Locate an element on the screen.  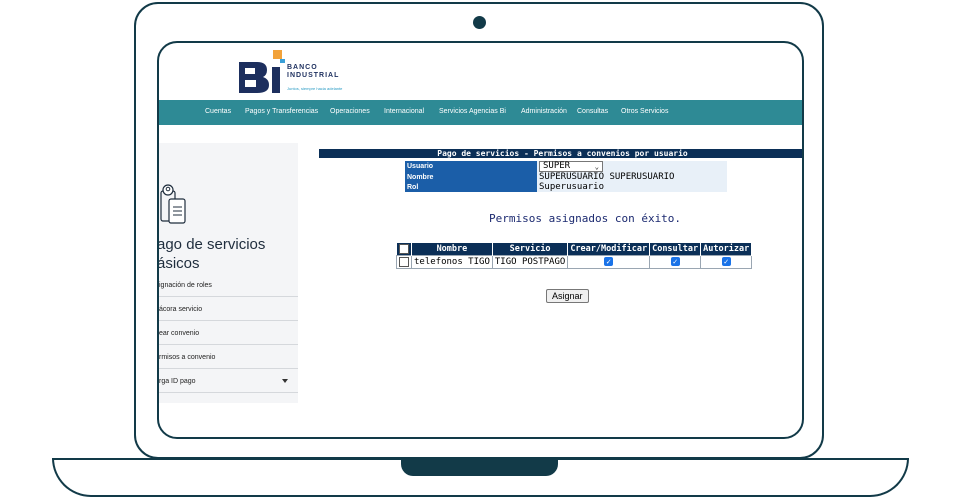
sidebar-item-asignacion-roles: ignación de roles is located at coordinates (228, 285).